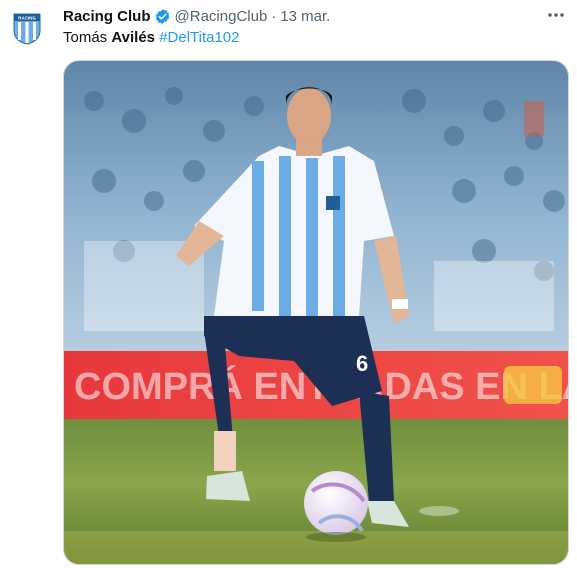 This screenshot has width=577, height=568. I want to click on handle: @RacingClub, so click(221, 16).